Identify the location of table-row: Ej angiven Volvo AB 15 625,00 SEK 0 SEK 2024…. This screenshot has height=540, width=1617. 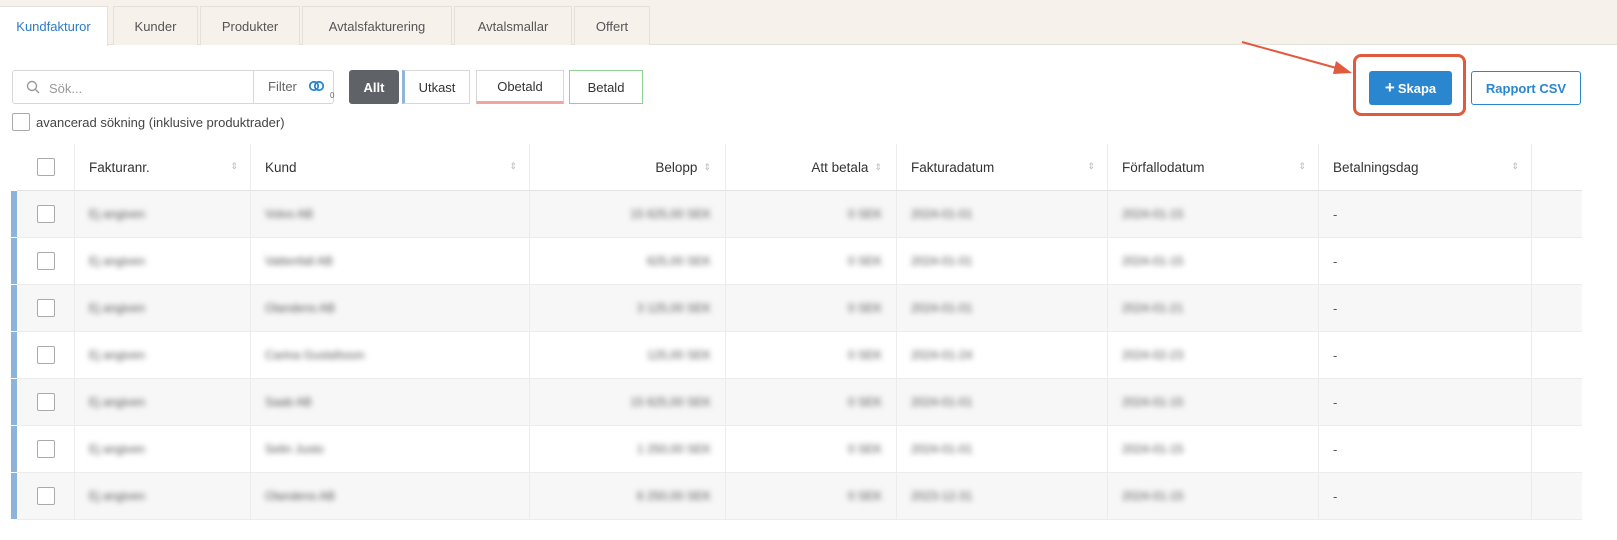
(796, 214).